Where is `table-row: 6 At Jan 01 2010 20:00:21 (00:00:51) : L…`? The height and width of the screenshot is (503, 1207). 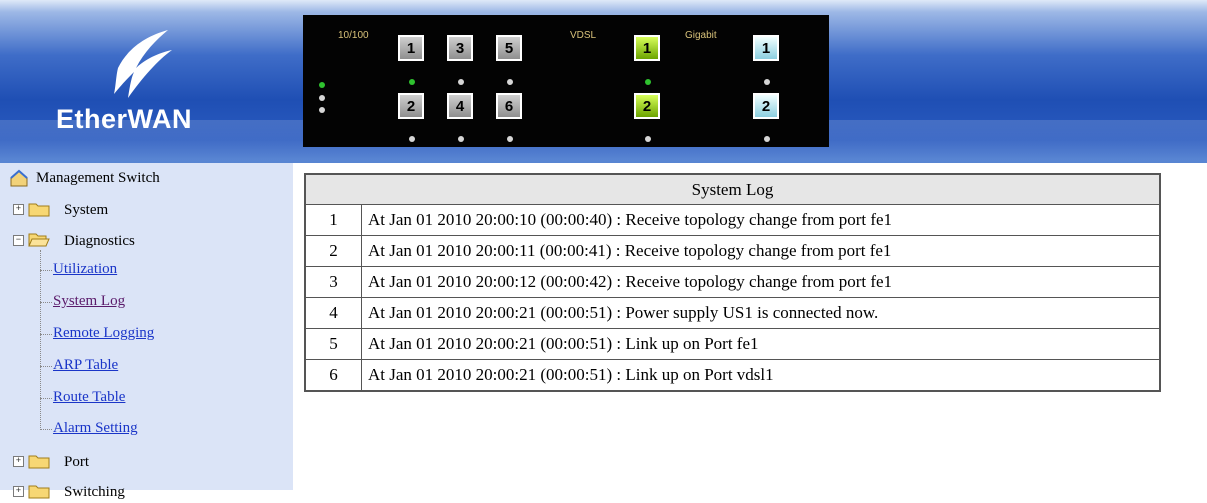 table-row: 6 At Jan 01 2010 20:00:21 (00:00:51) : L… is located at coordinates (732, 375).